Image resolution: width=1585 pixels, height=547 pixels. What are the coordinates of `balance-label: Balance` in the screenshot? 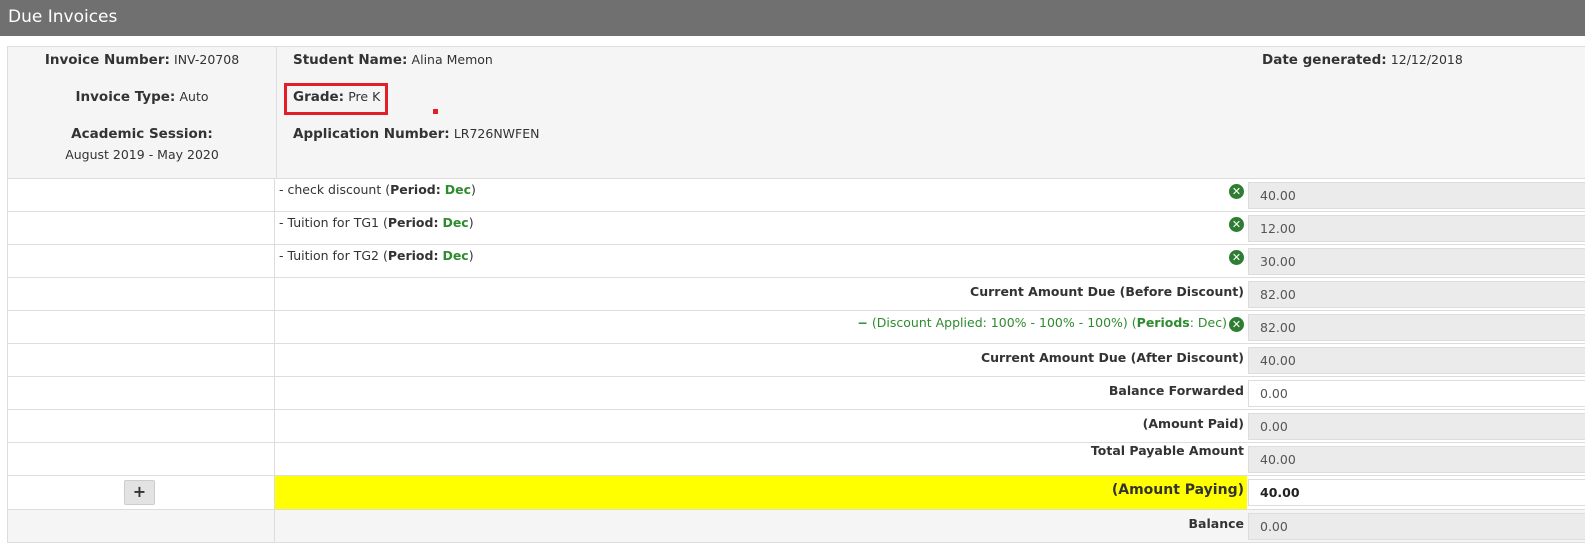 It's located at (1216, 523).